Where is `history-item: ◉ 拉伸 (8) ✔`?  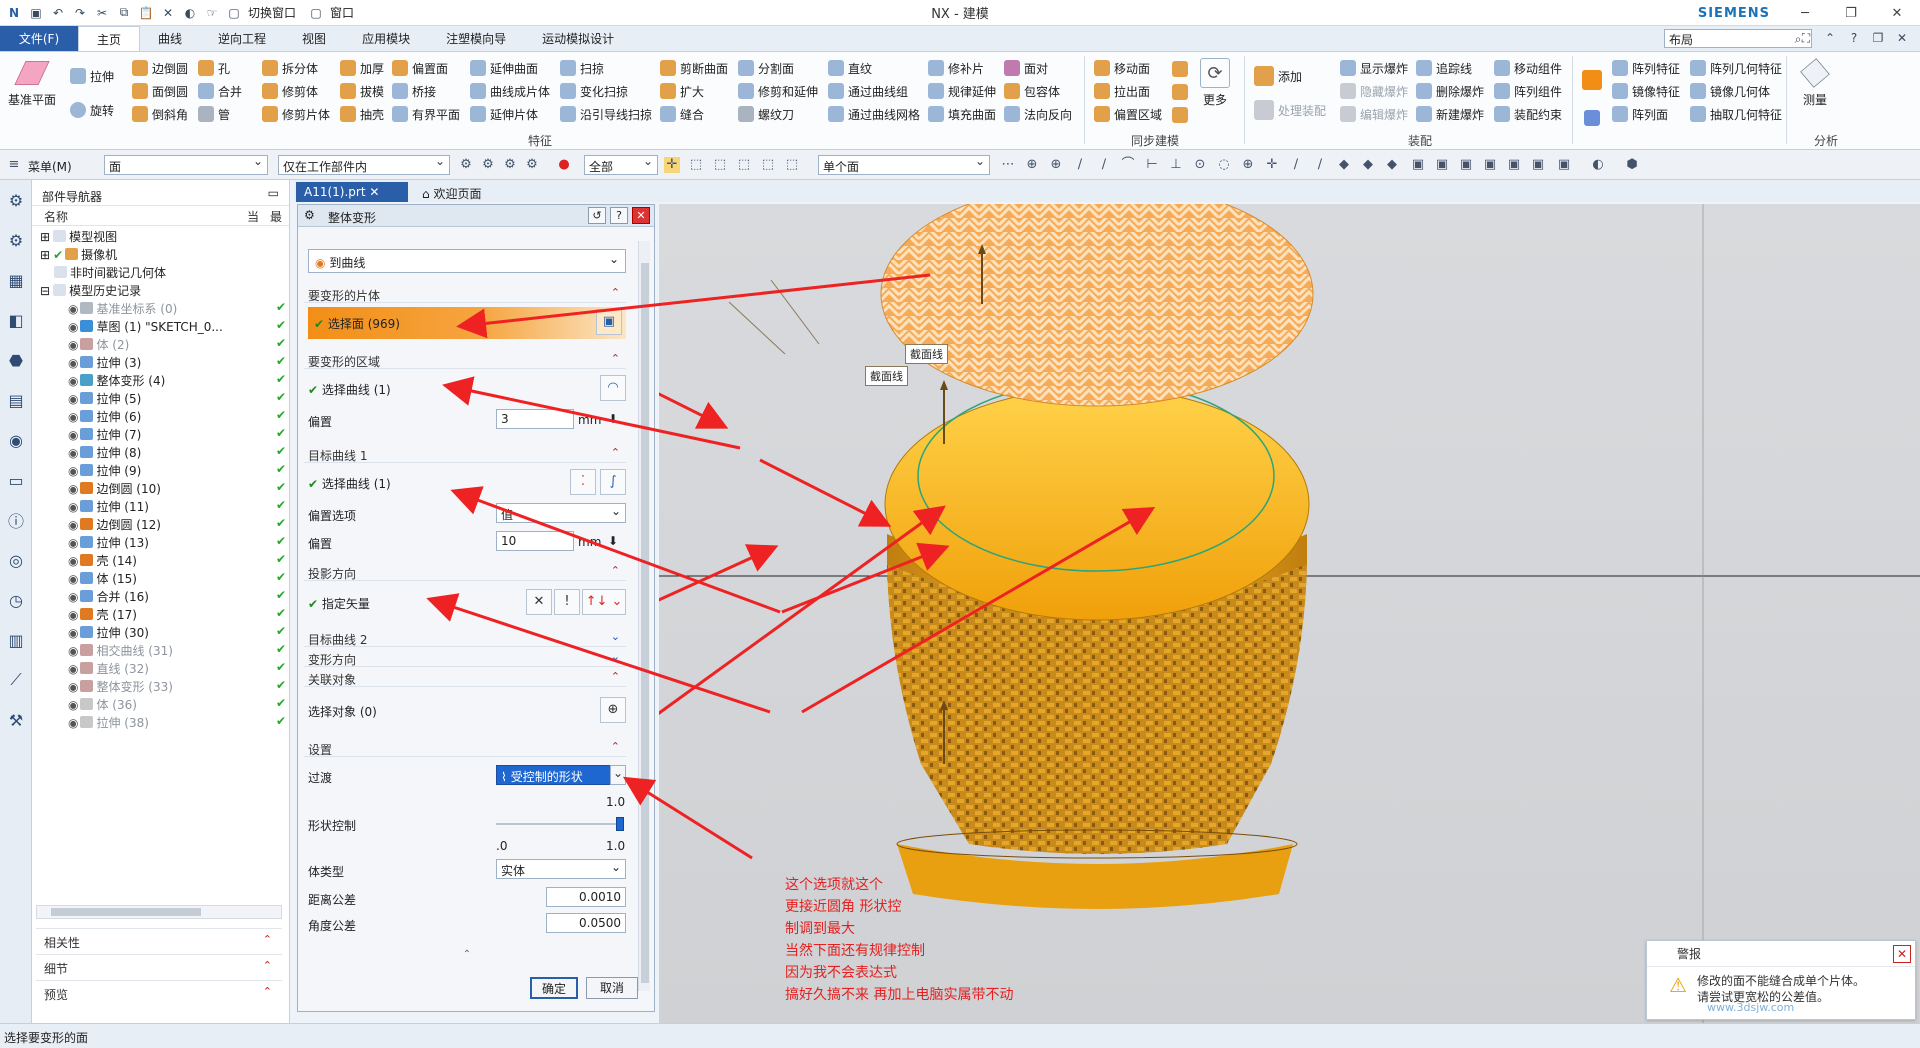 history-item: ◉ 拉伸 (8) ✔ is located at coordinates (164, 453).